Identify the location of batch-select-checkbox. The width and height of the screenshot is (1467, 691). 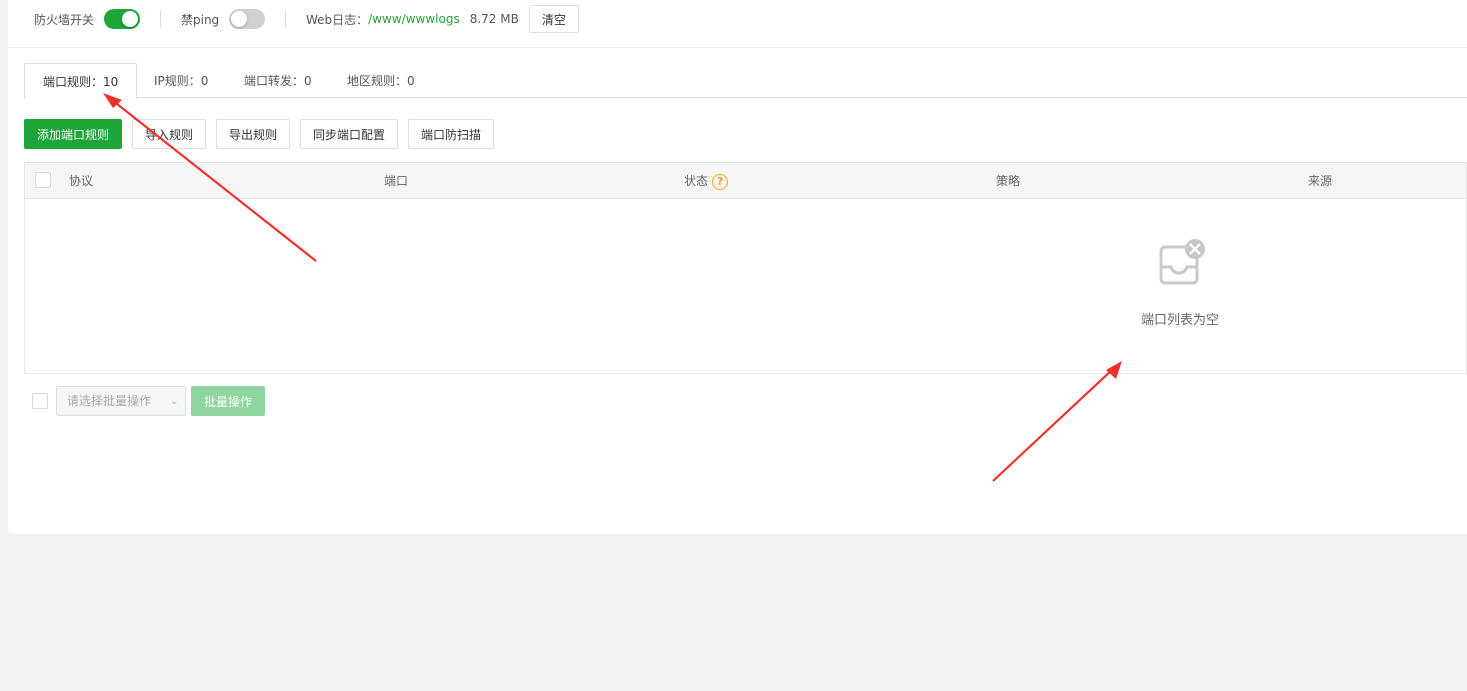
(40, 401).